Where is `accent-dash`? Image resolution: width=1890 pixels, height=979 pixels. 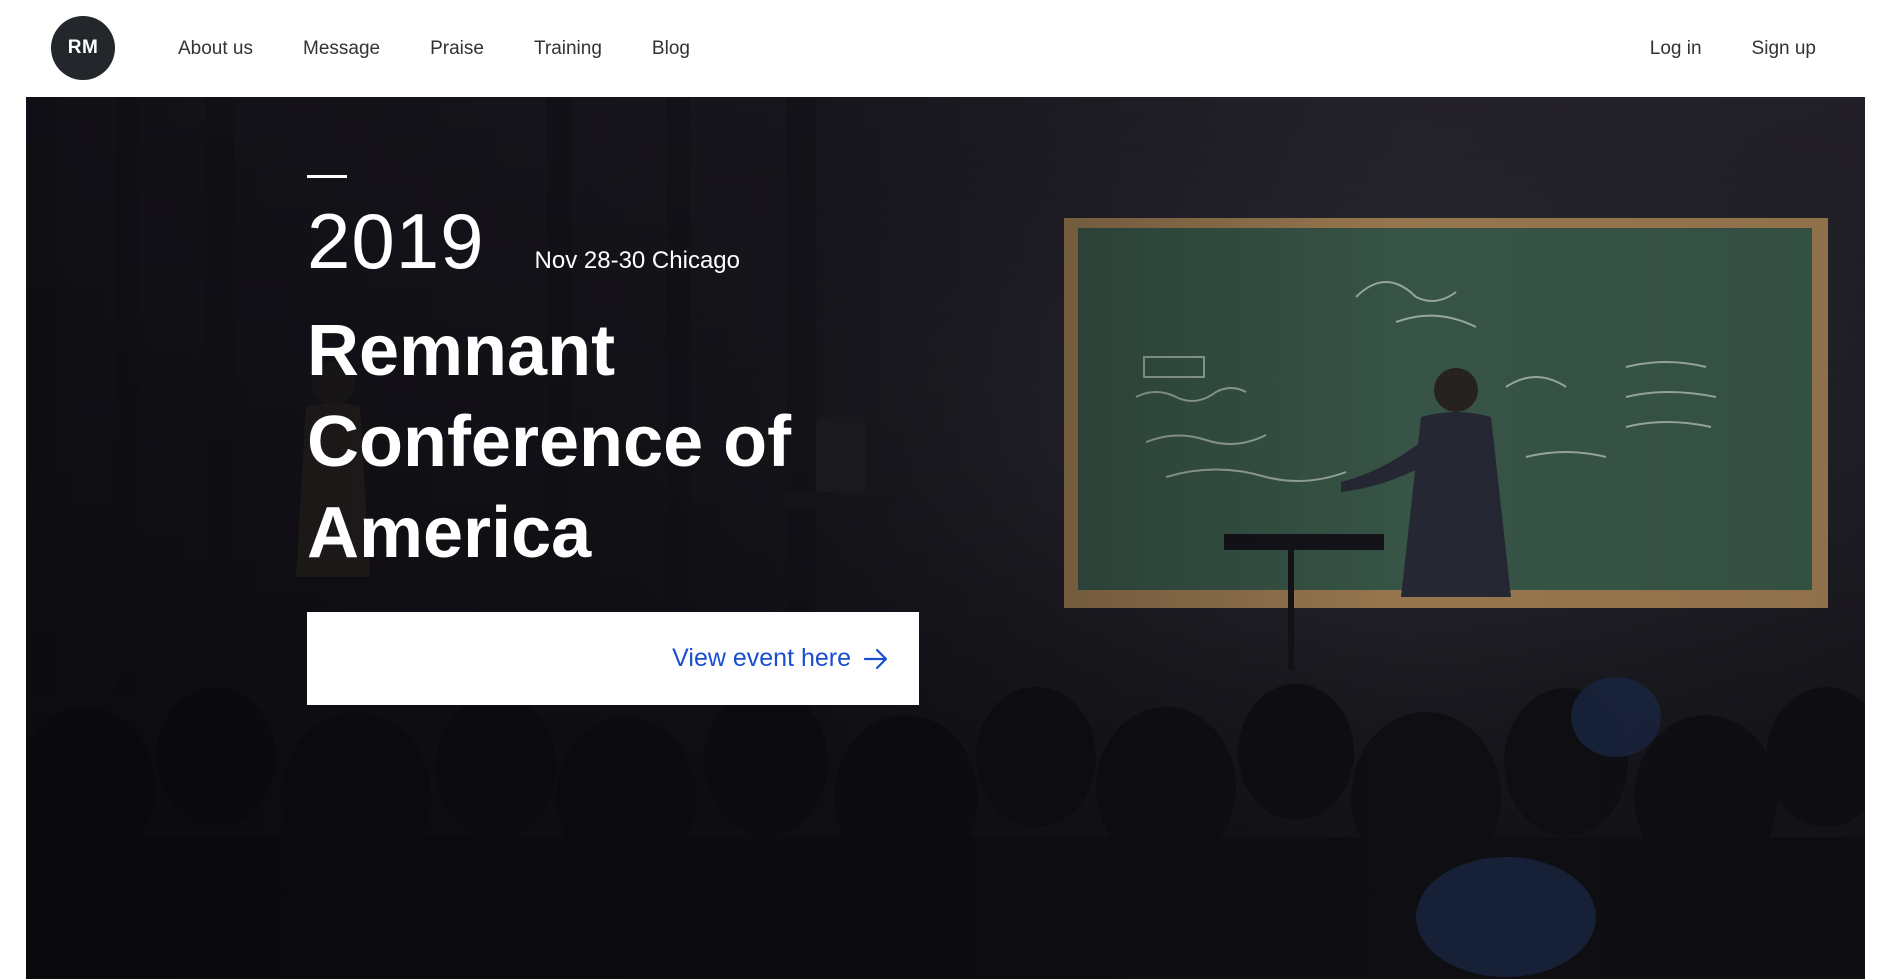 accent-dash is located at coordinates (327, 176).